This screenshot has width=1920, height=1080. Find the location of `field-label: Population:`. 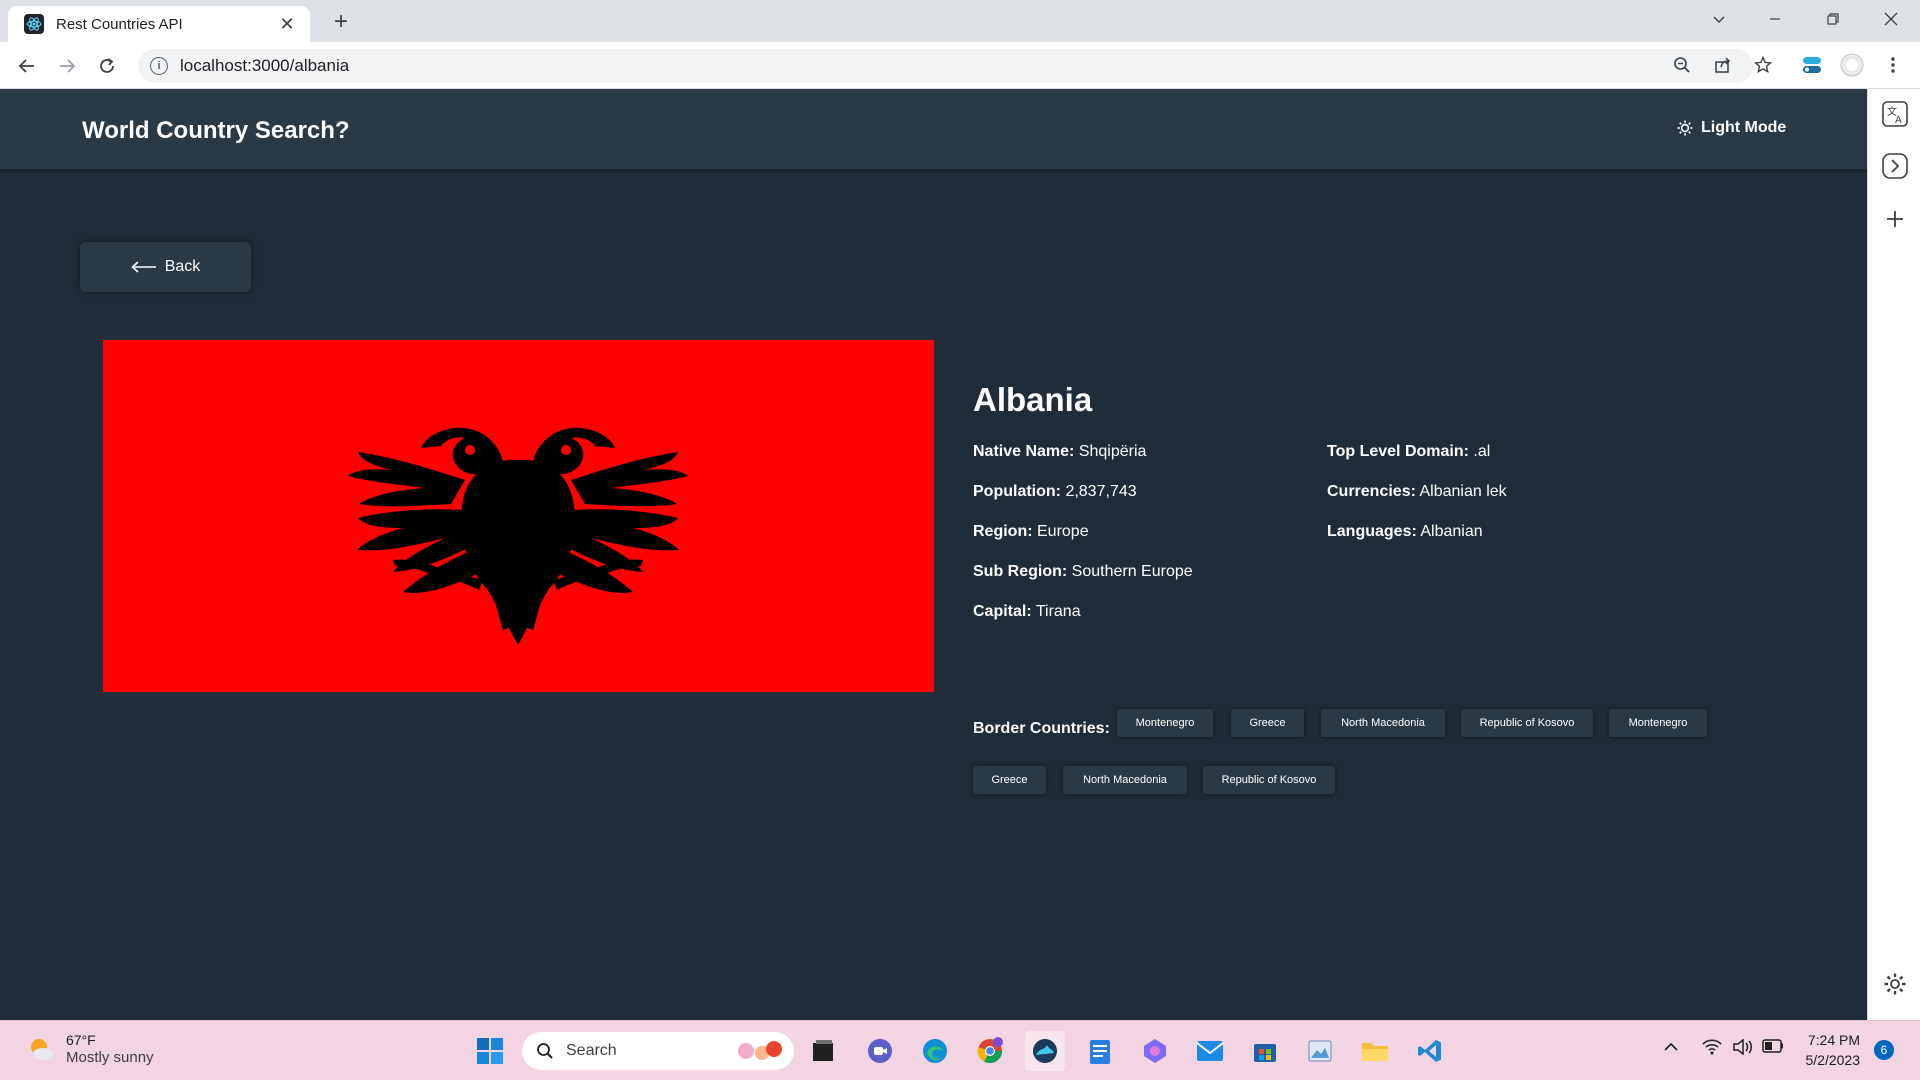

field-label: Population: is located at coordinates (1017, 491).